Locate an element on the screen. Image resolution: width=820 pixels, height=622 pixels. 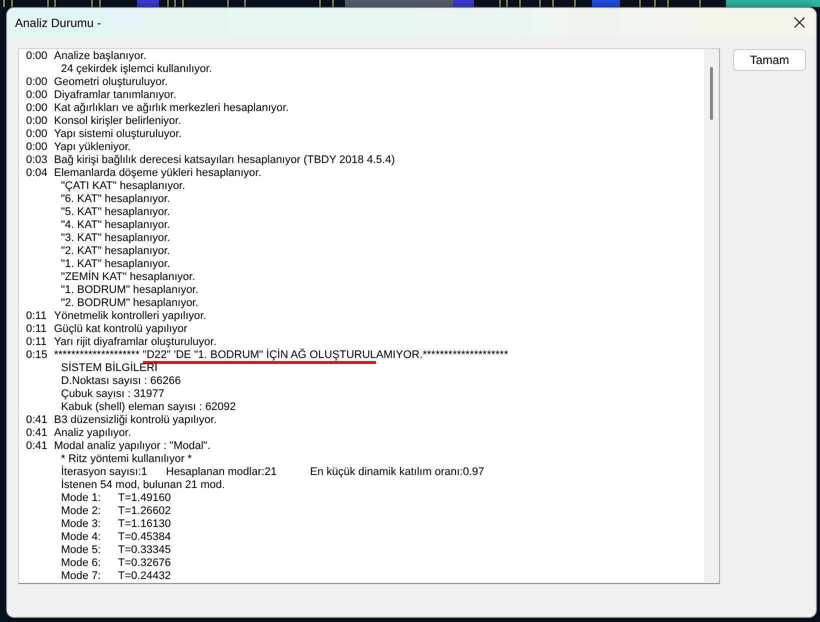
log-text: Yönetmelik kontrolleri yapılıyor. is located at coordinates (130, 316).